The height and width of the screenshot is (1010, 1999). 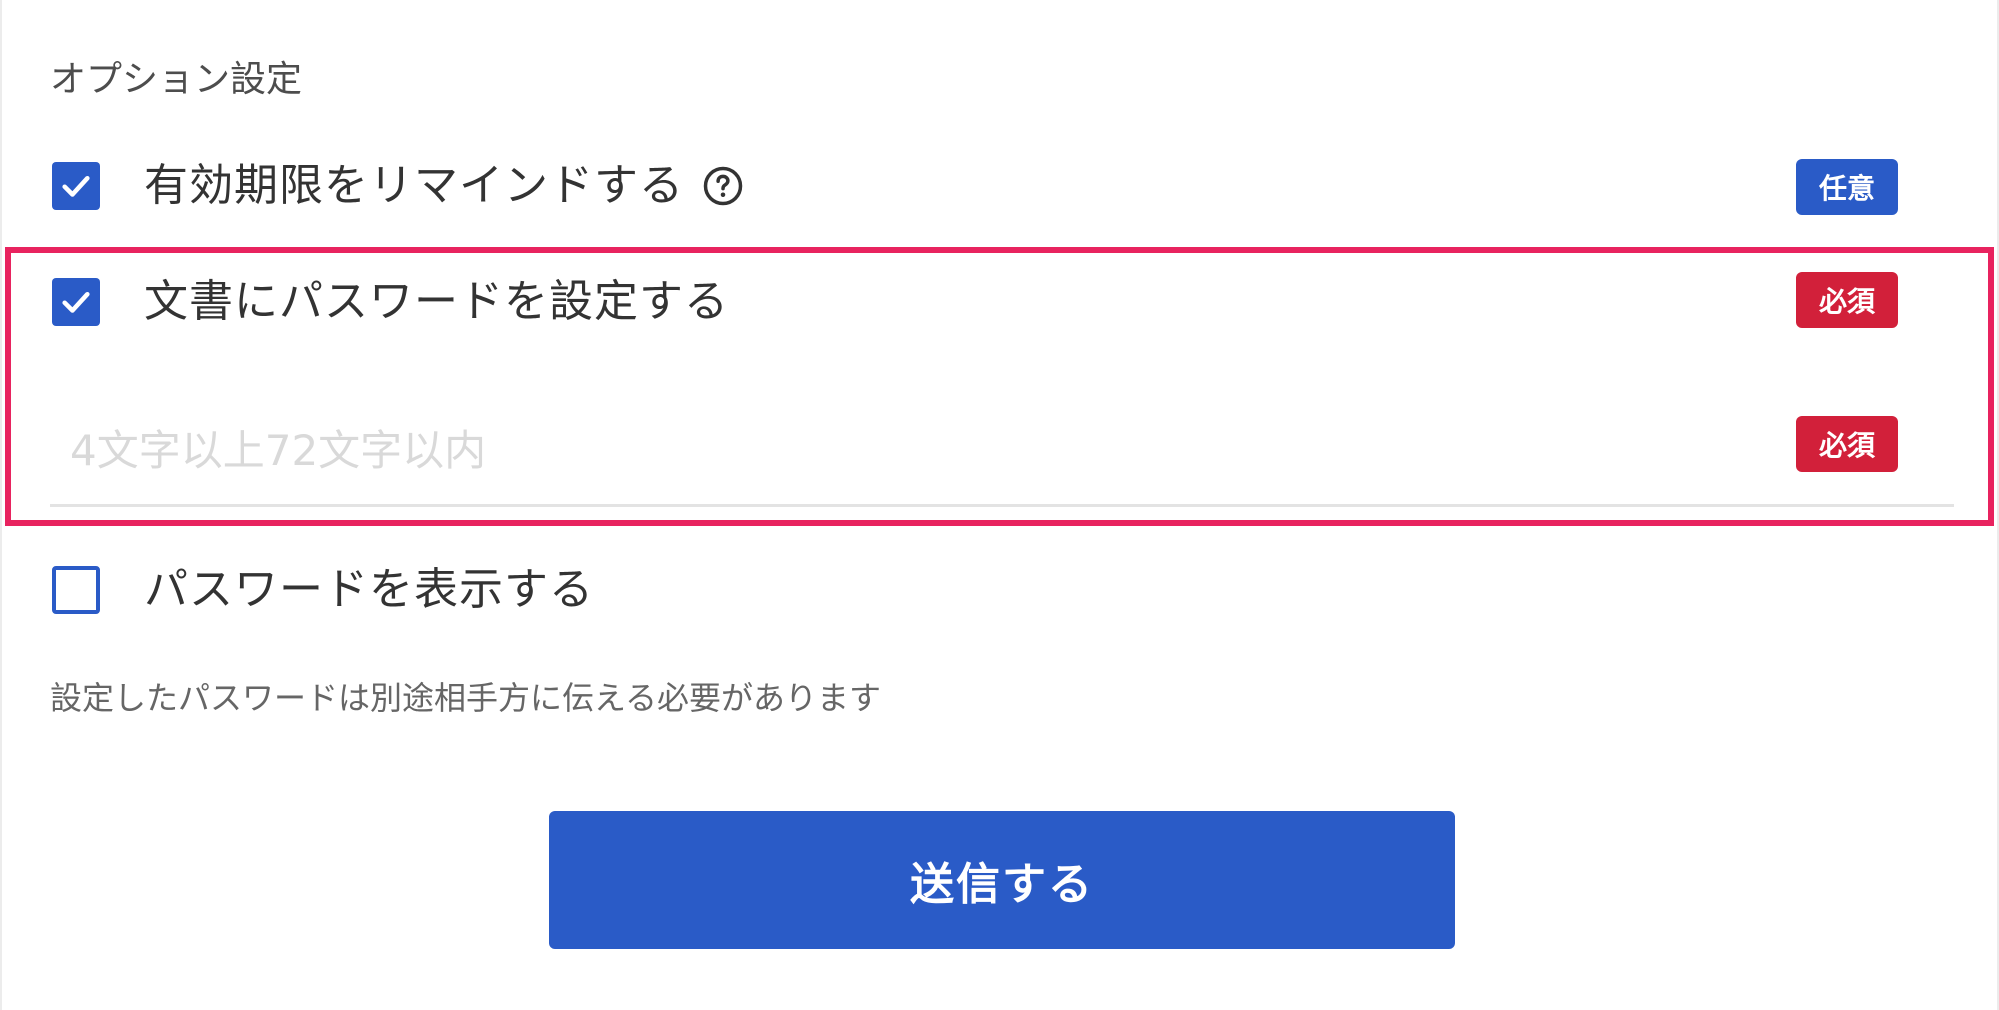 I want to click on set-password-option-row: 文書にパスワードを設定する, so click(x=390, y=302).